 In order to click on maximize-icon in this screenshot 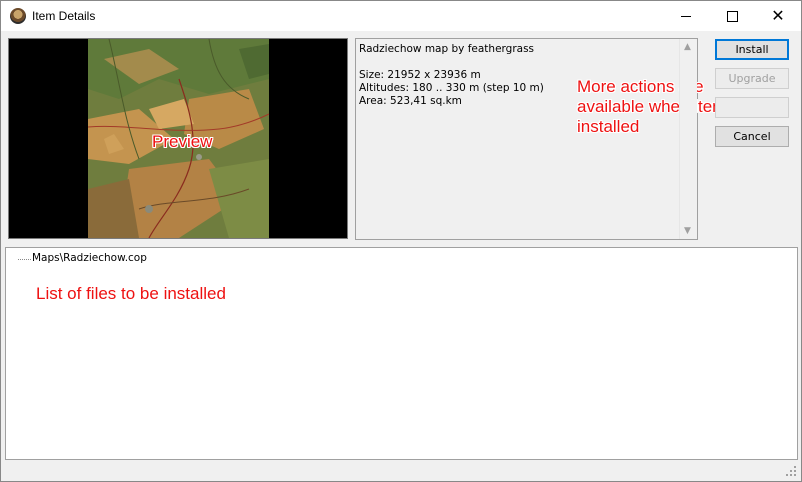, I will do `click(732, 16)`.